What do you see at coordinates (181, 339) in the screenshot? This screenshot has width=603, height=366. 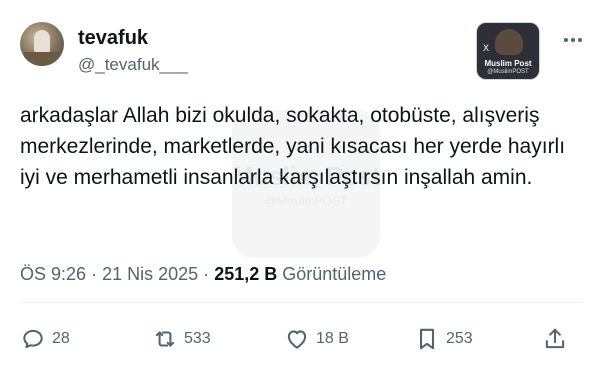 I see `repost-button: 533` at bounding box center [181, 339].